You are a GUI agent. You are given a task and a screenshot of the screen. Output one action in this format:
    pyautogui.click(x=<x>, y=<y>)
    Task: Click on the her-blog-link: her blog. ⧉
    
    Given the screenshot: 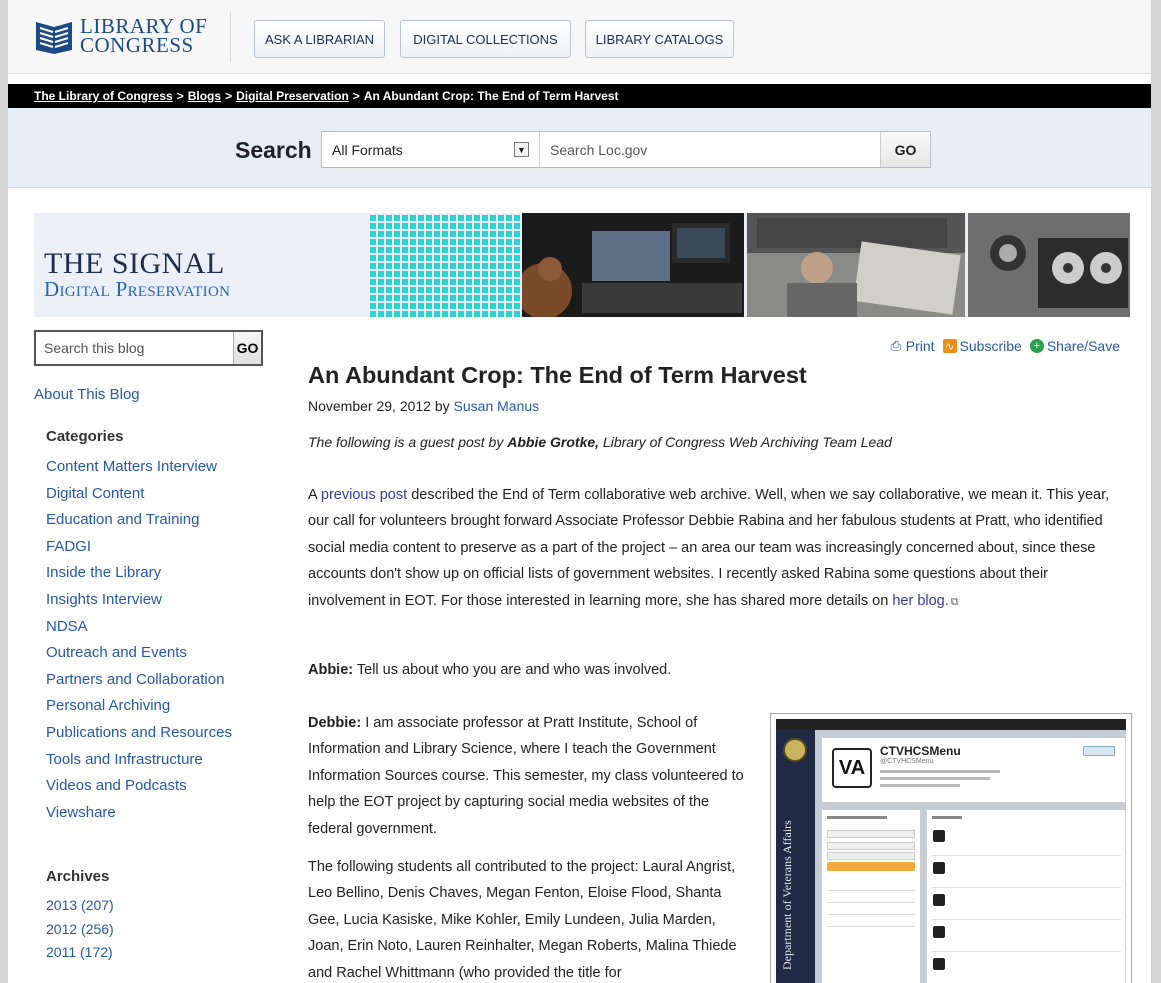 What is the action you would take?
    pyautogui.click(x=925, y=601)
    